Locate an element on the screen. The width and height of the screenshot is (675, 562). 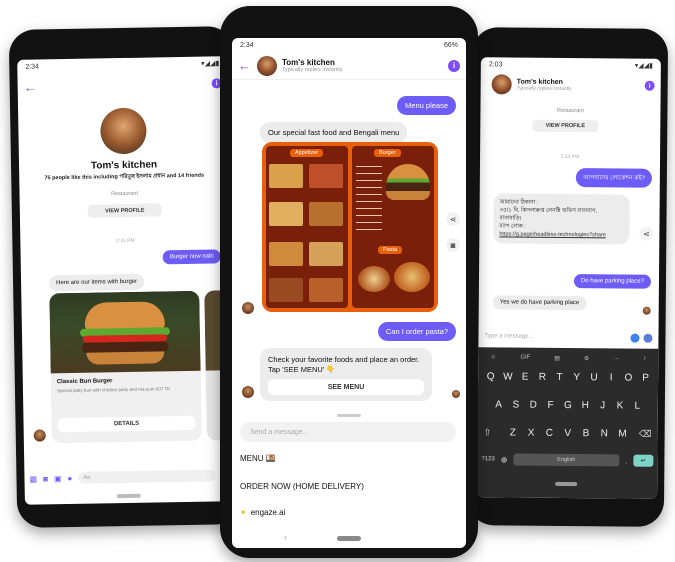
menu-image: Appetizer Burger Pasta is located at coordinates (350, 227).